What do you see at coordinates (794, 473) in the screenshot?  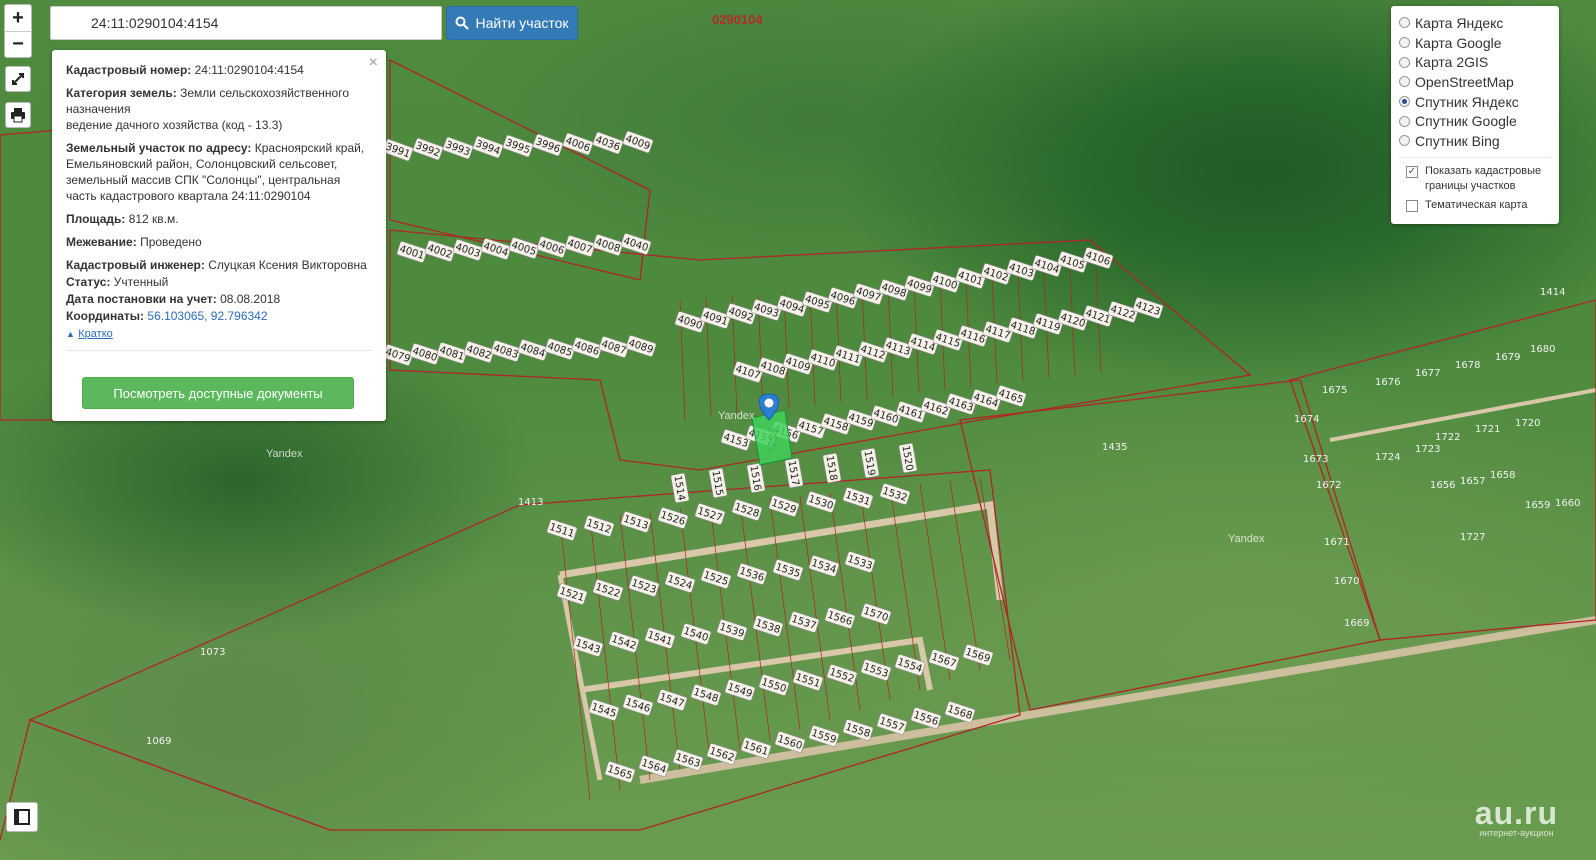 I see `parcel-label: 1517` at bounding box center [794, 473].